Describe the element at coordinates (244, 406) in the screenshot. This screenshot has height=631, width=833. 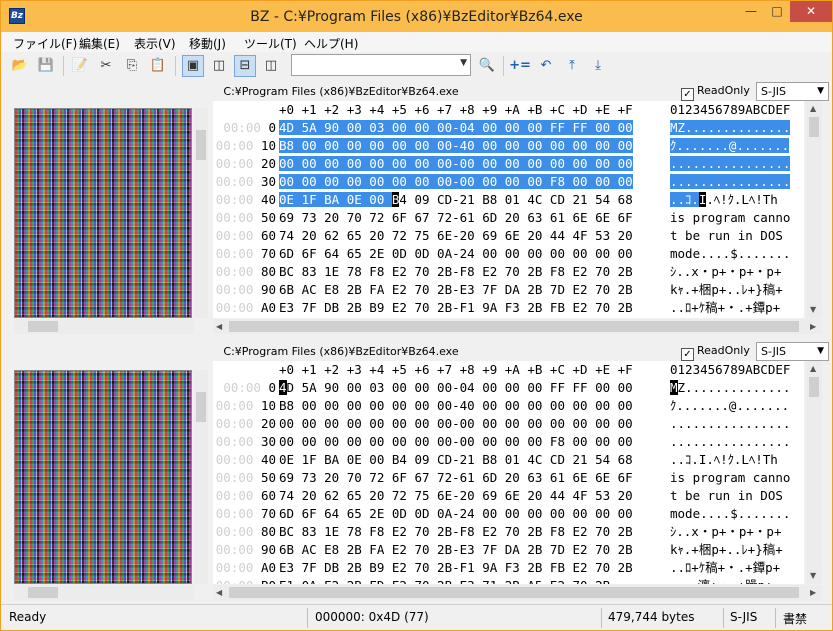
I see `row-address: 00:00 10` at that location.